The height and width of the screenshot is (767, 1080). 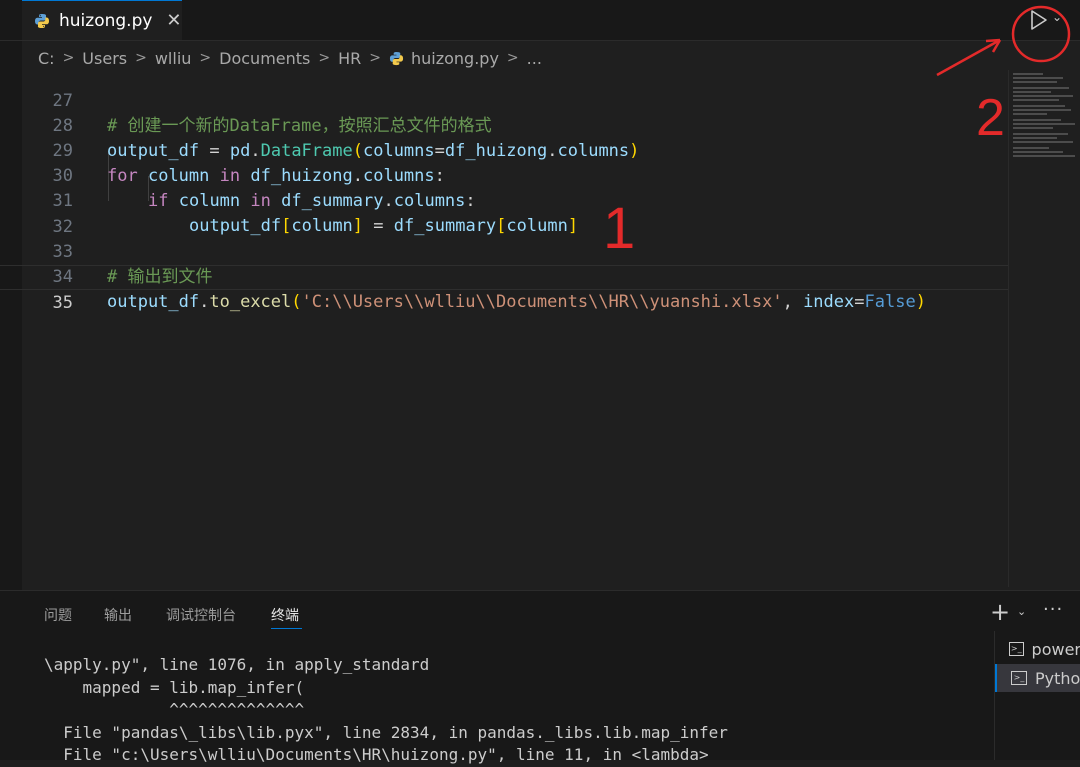 I want to click on breadcrumb-item: huizong.py, so click(x=455, y=58).